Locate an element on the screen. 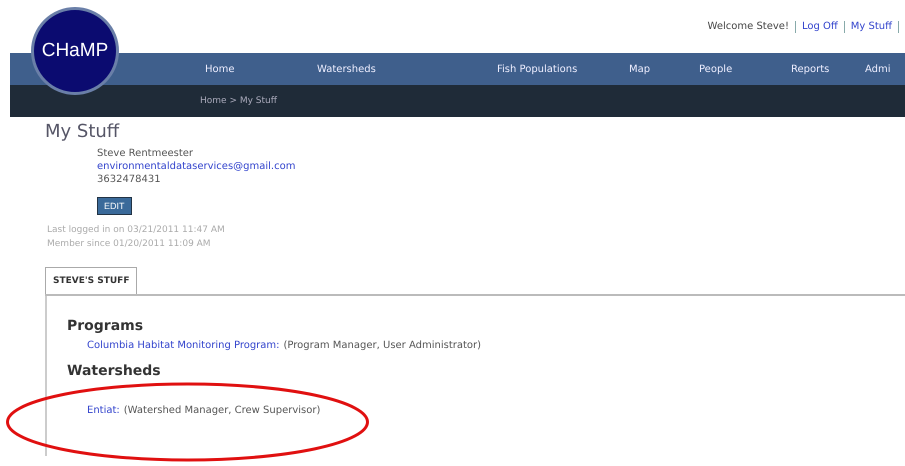 The height and width of the screenshot is (466, 905). top-link: Log Off is located at coordinates (820, 26).